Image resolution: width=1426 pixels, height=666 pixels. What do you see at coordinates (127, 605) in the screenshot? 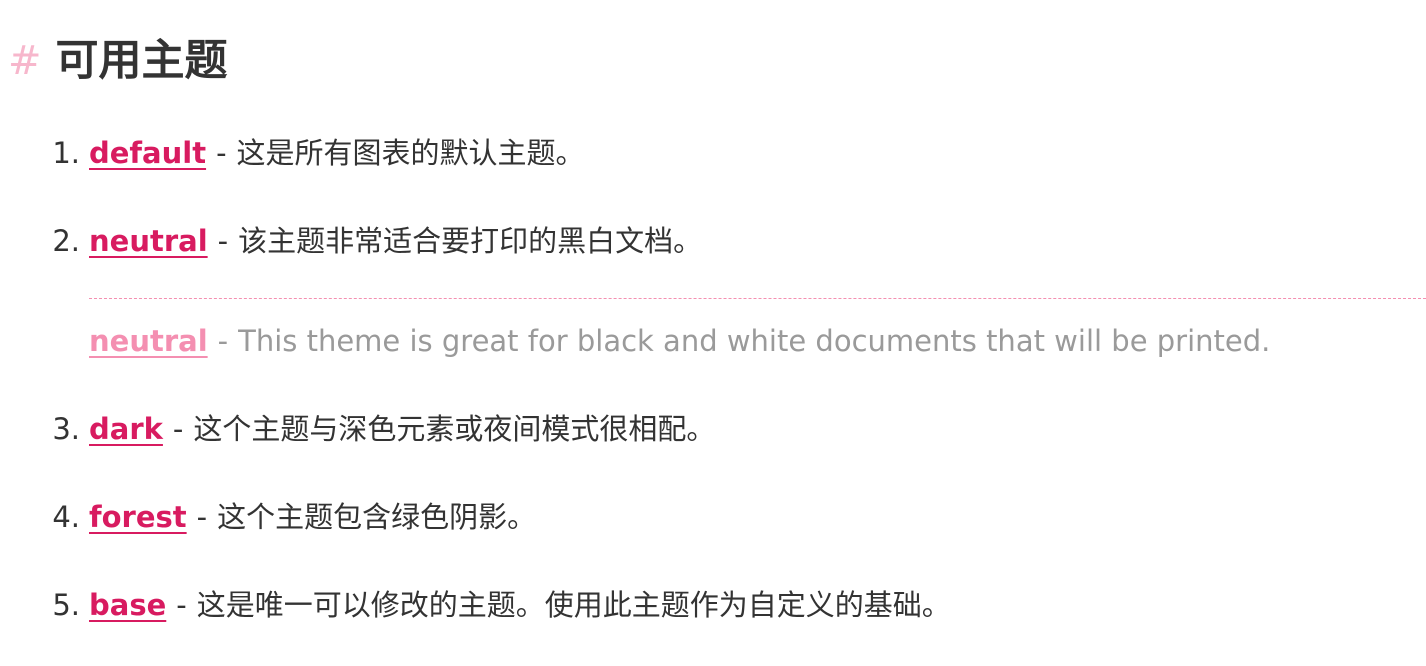
I see `theme-link-base: base` at bounding box center [127, 605].